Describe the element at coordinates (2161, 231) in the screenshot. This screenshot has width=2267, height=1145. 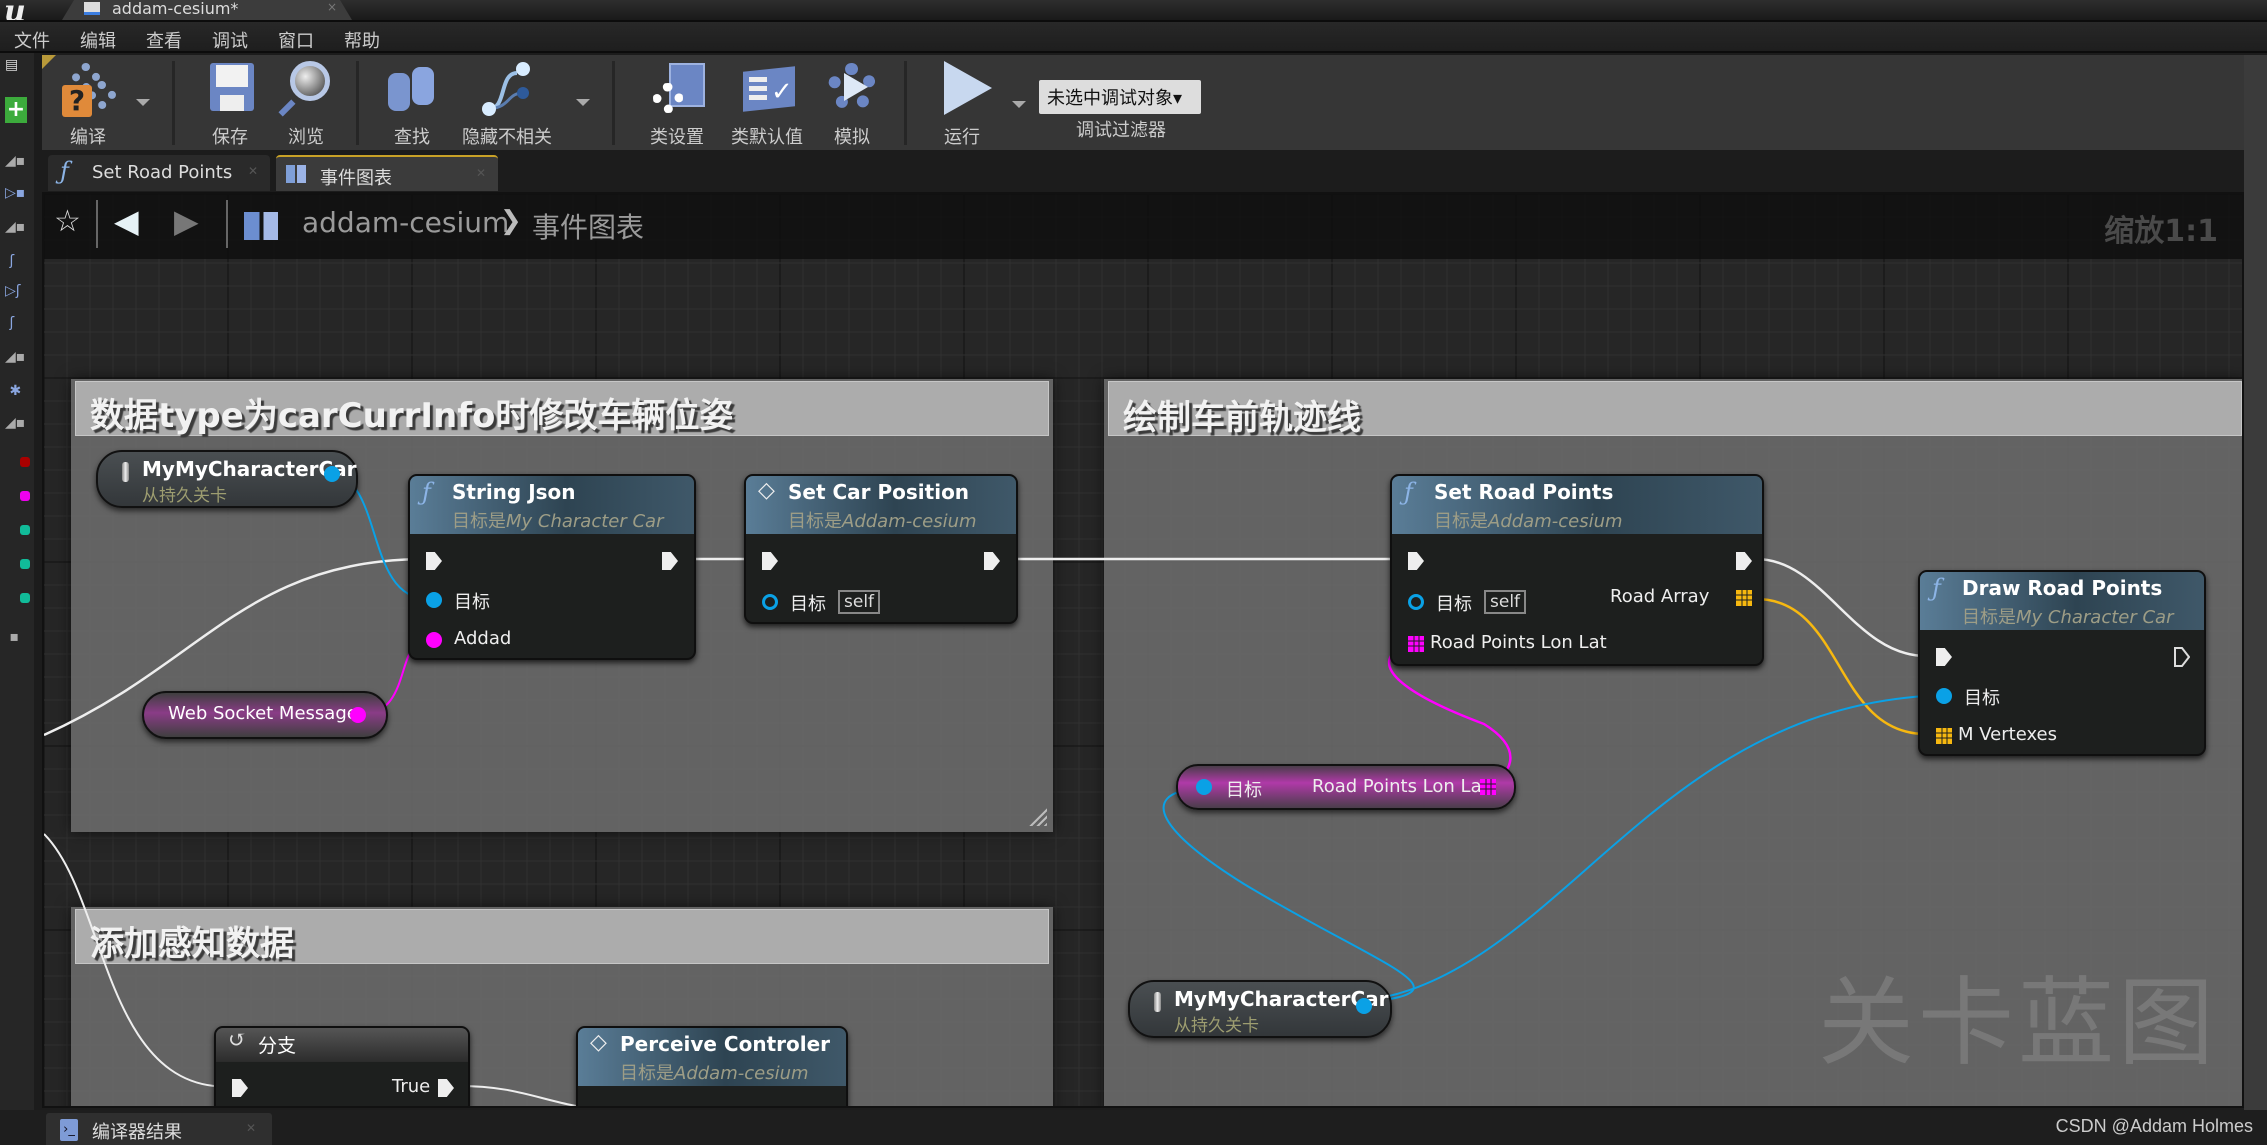
I see `zoom-level-label: 缩放1:1` at that location.